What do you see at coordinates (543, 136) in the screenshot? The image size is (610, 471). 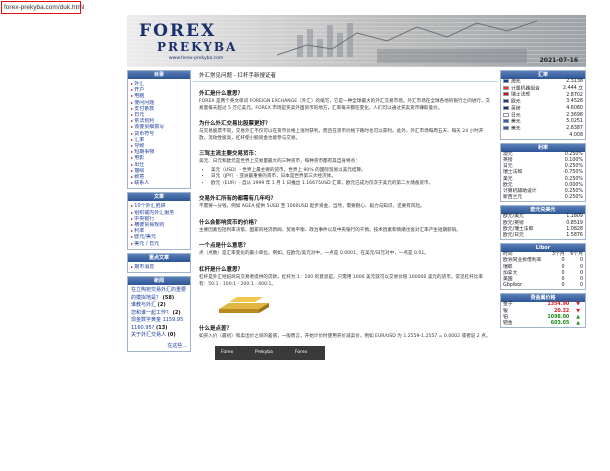 I see `rate-note-row: 4.008` at bounding box center [543, 136].